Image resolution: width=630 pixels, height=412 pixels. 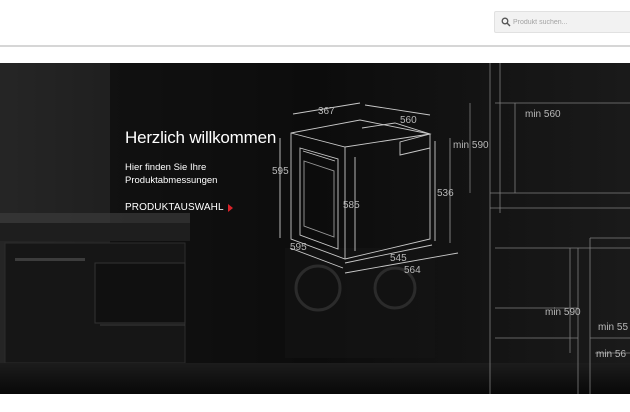 I want to click on search-icon, so click(x=506, y=22).